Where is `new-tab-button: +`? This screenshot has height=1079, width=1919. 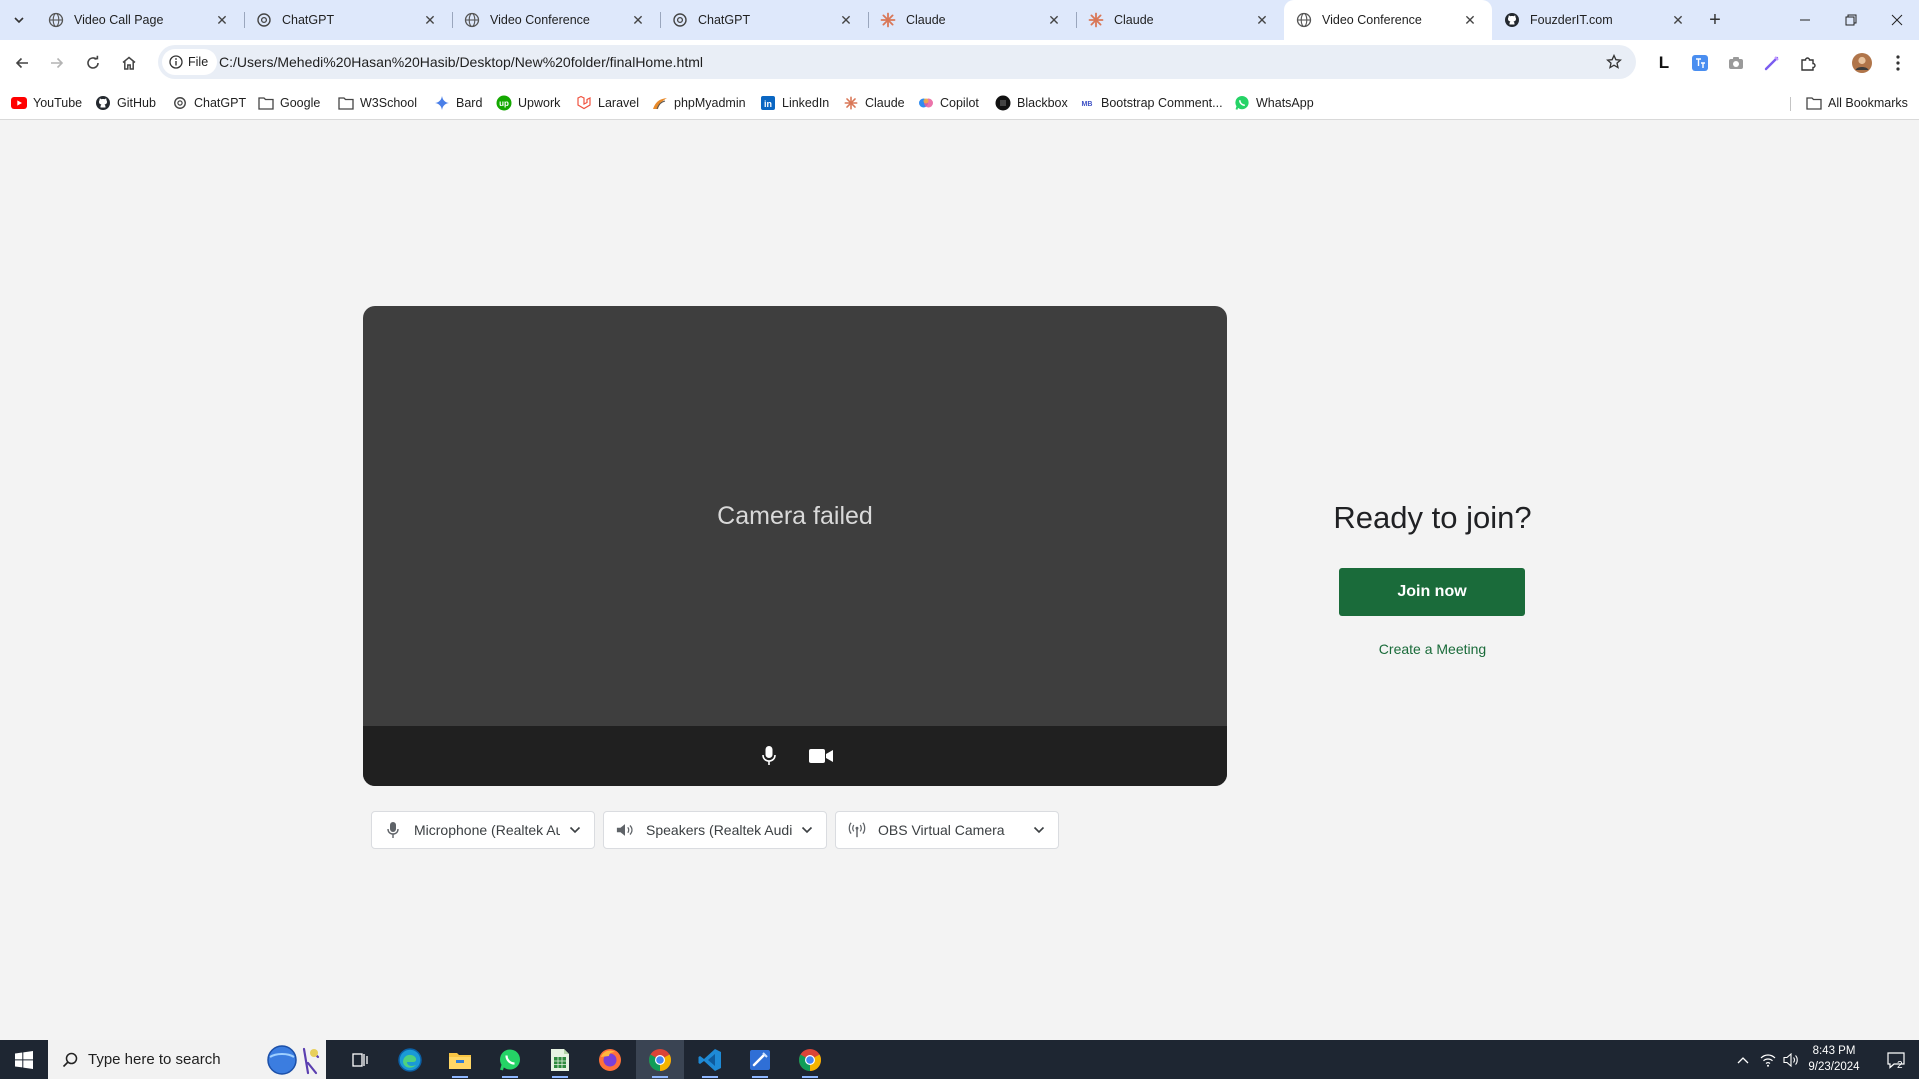 new-tab-button: + is located at coordinates (1715, 20).